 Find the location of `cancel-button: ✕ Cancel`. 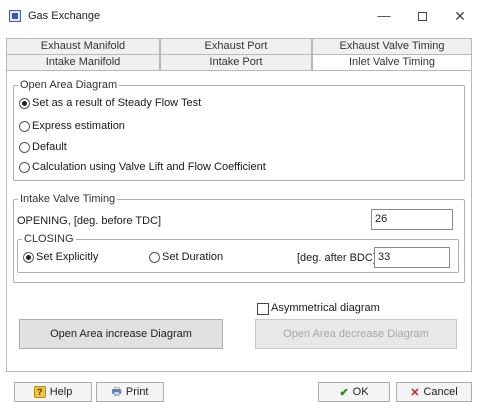

cancel-button: ✕ Cancel is located at coordinates (434, 392).